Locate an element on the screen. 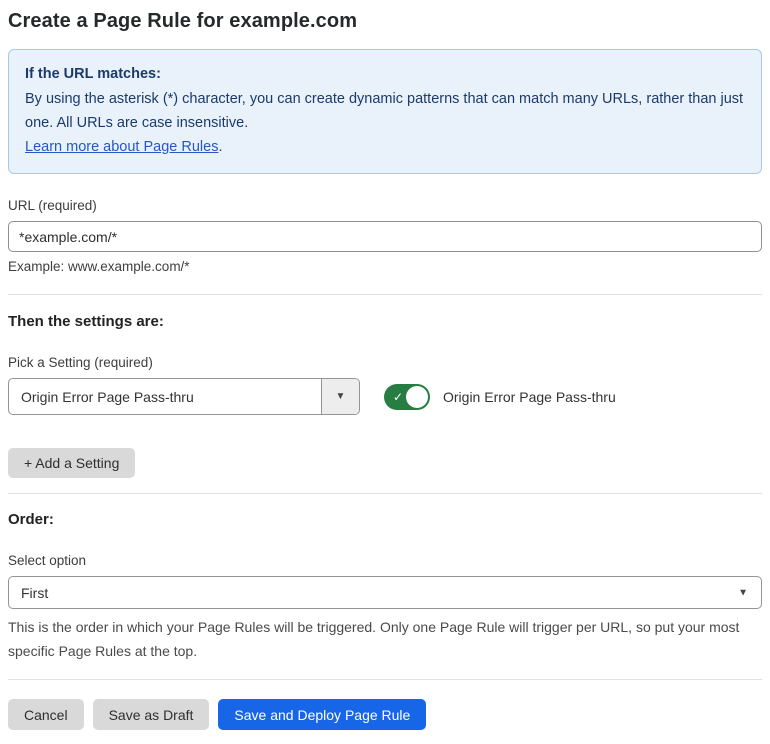  page-title: Create a Page Rule for example.com is located at coordinates (183, 21).